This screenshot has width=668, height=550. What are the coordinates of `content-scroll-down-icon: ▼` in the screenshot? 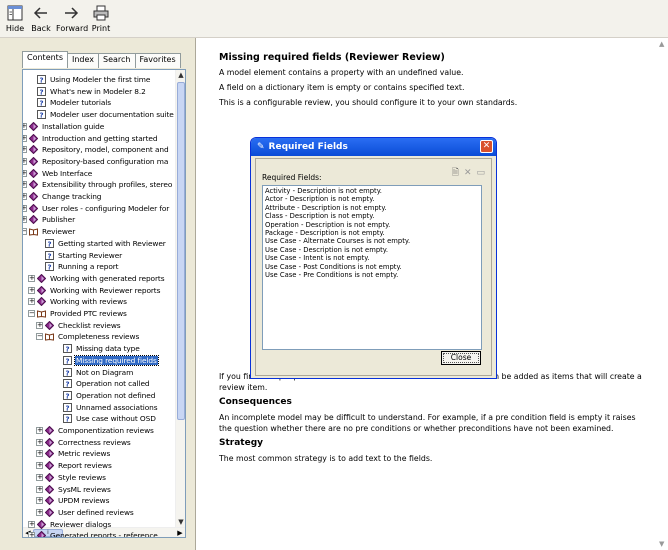 It's located at (661, 544).